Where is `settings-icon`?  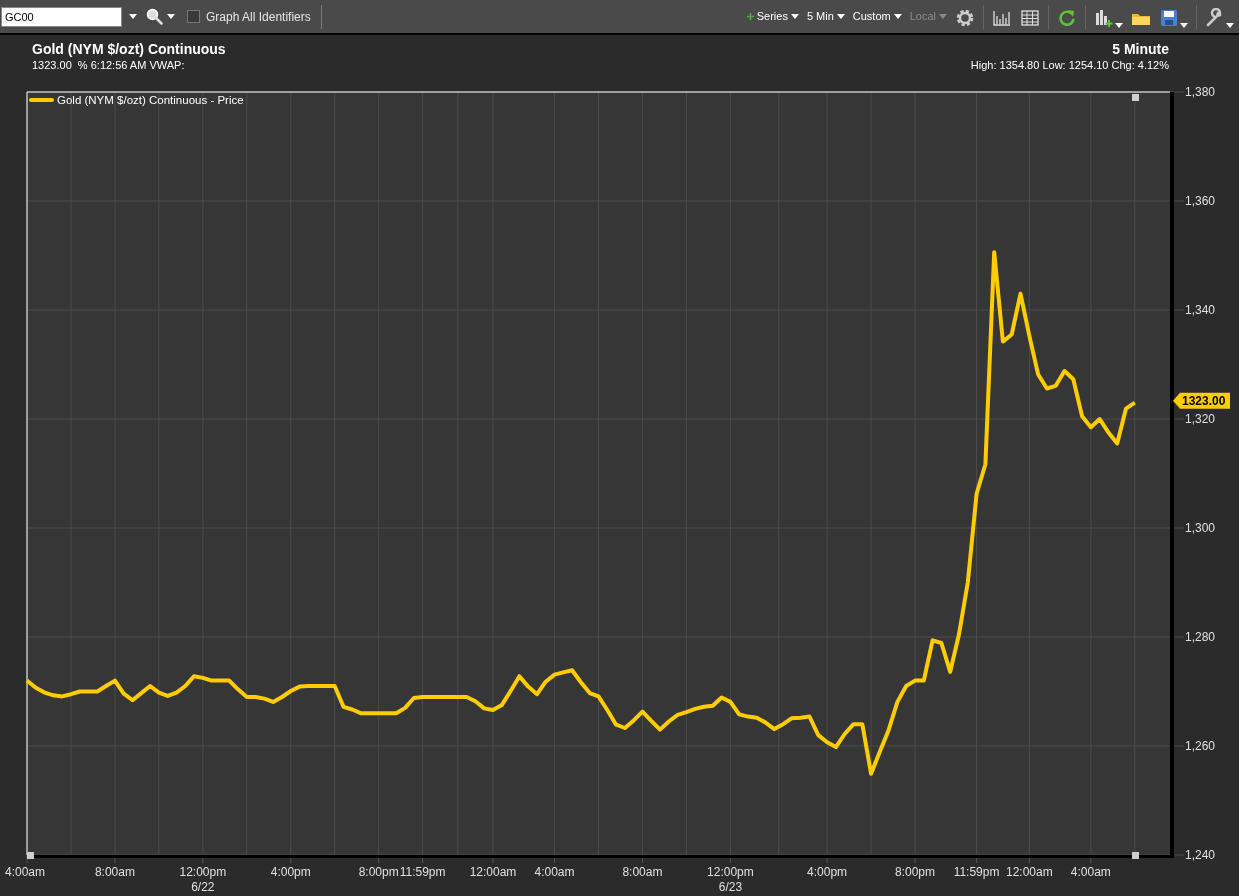 settings-icon is located at coordinates (965, 17).